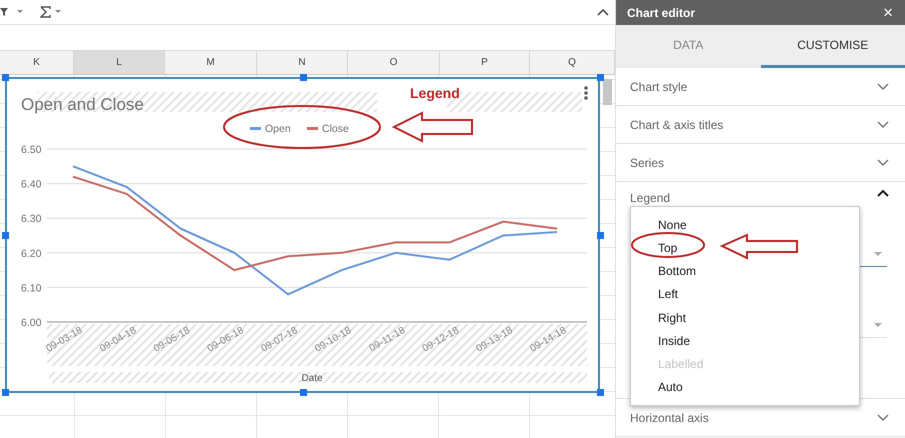 The image size is (905, 438). What do you see at coordinates (45, 12) in the screenshot?
I see `sum-icon` at bounding box center [45, 12].